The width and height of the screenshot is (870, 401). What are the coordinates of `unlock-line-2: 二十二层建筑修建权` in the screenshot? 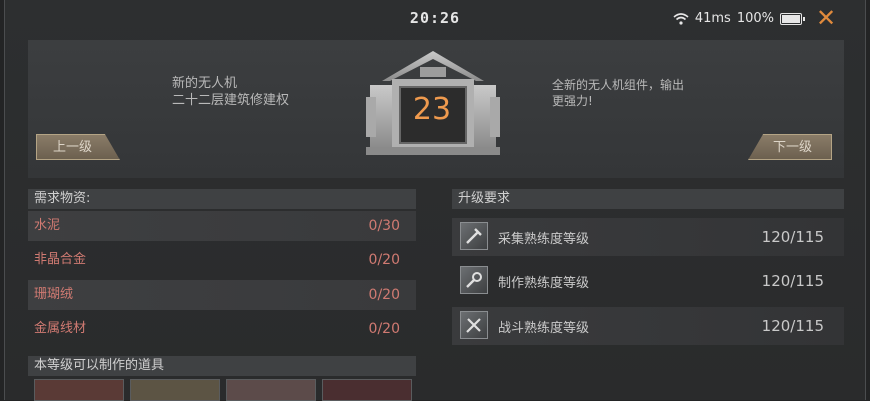 It's located at (231, 100).